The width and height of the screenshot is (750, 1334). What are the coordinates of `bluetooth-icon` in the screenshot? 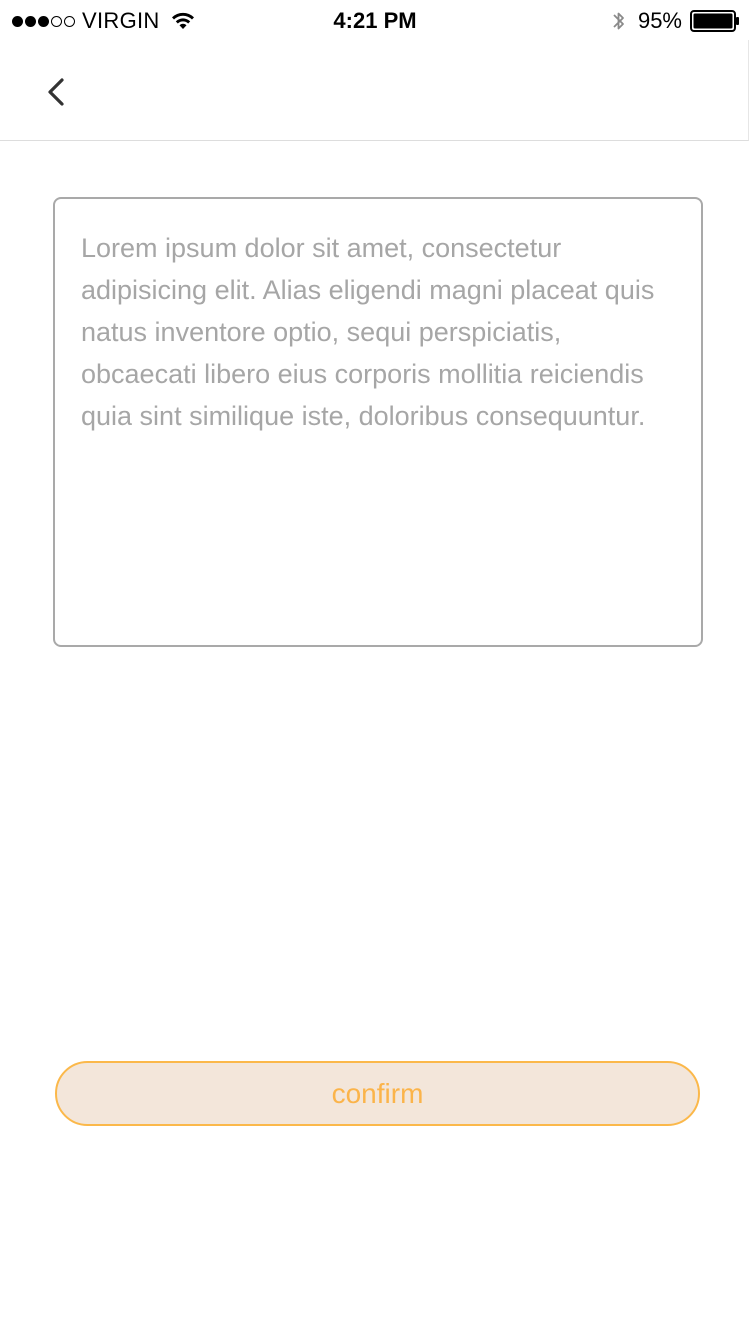 It's located at (618, 21).